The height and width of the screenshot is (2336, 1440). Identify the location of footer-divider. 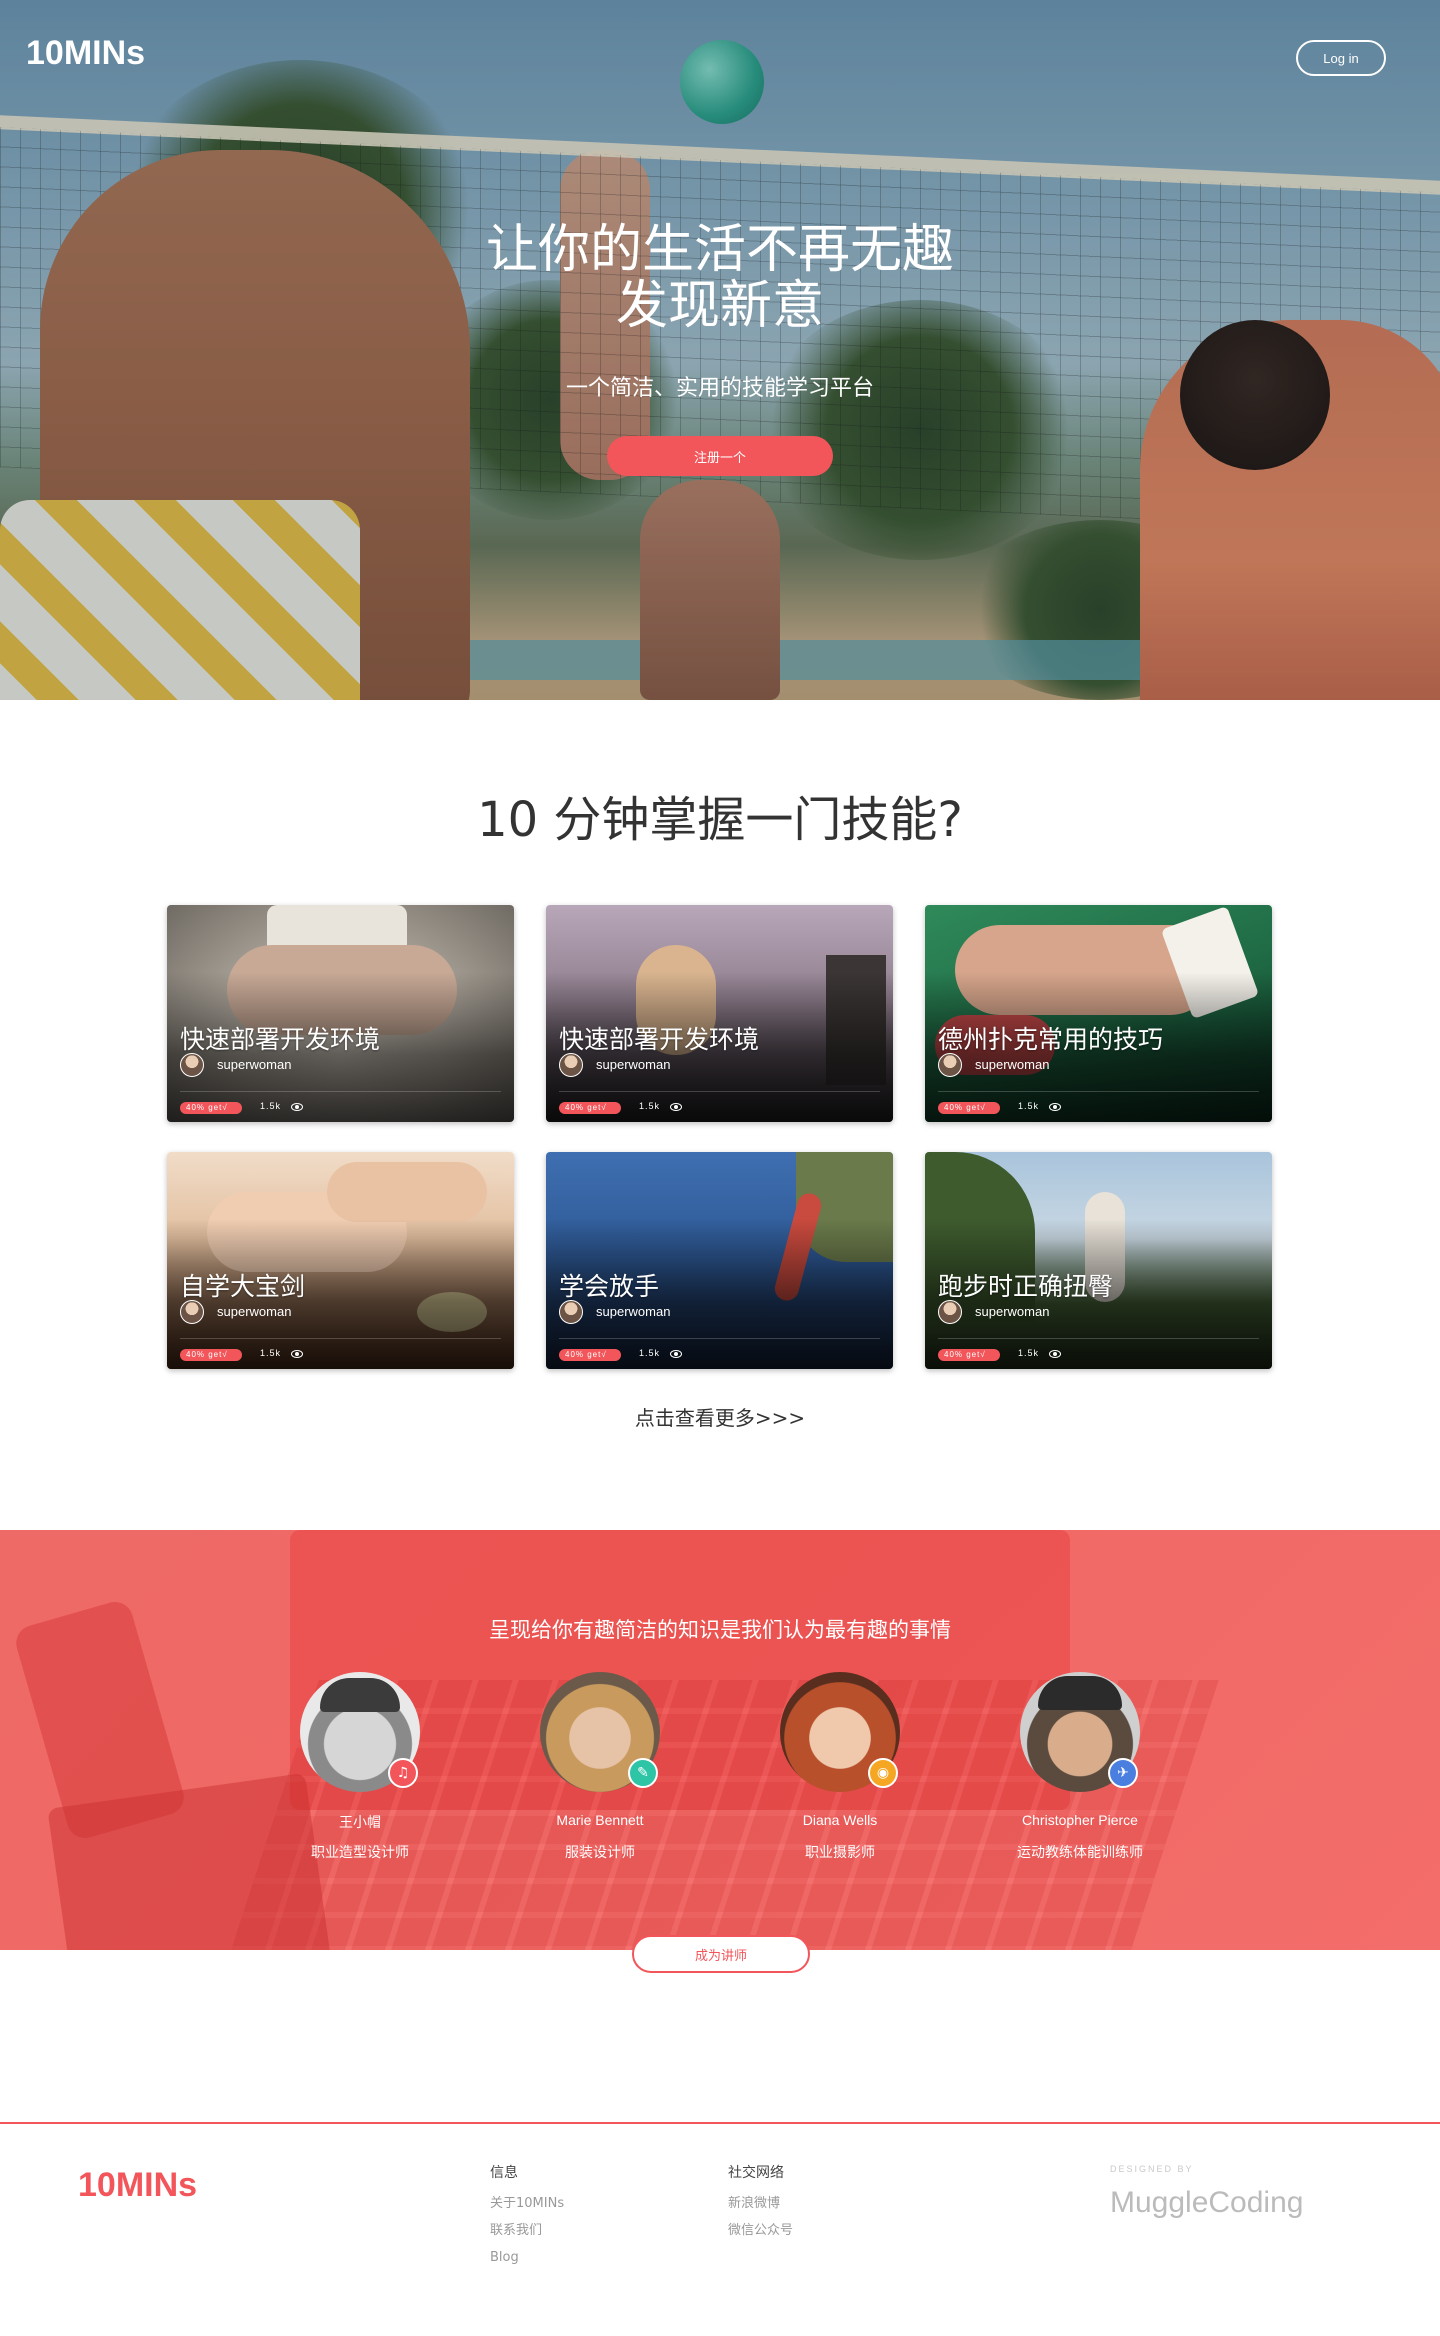
(720, 2123).